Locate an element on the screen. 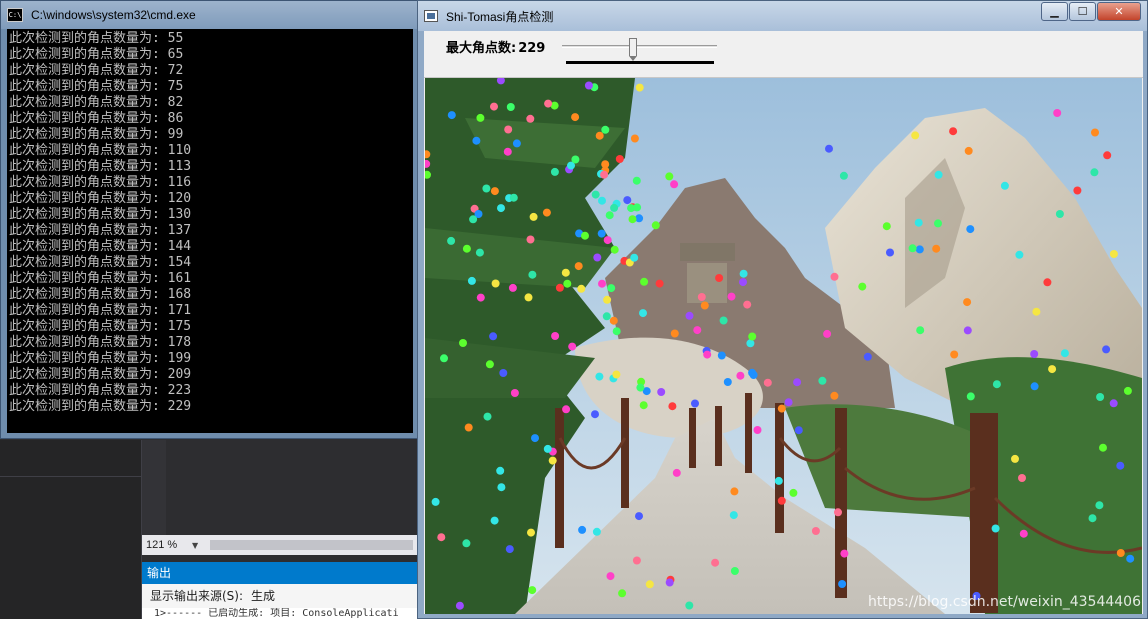 This screenshot has width=1148, height=619. maximize-icon: ☐ is located at coordinates (1082, 11).